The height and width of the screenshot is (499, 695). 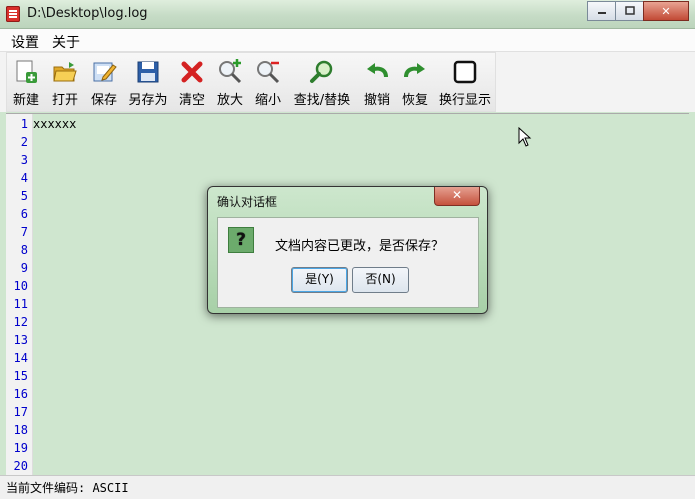 I want to click on tool-save-label: 保存, so click(x=103, y=100).